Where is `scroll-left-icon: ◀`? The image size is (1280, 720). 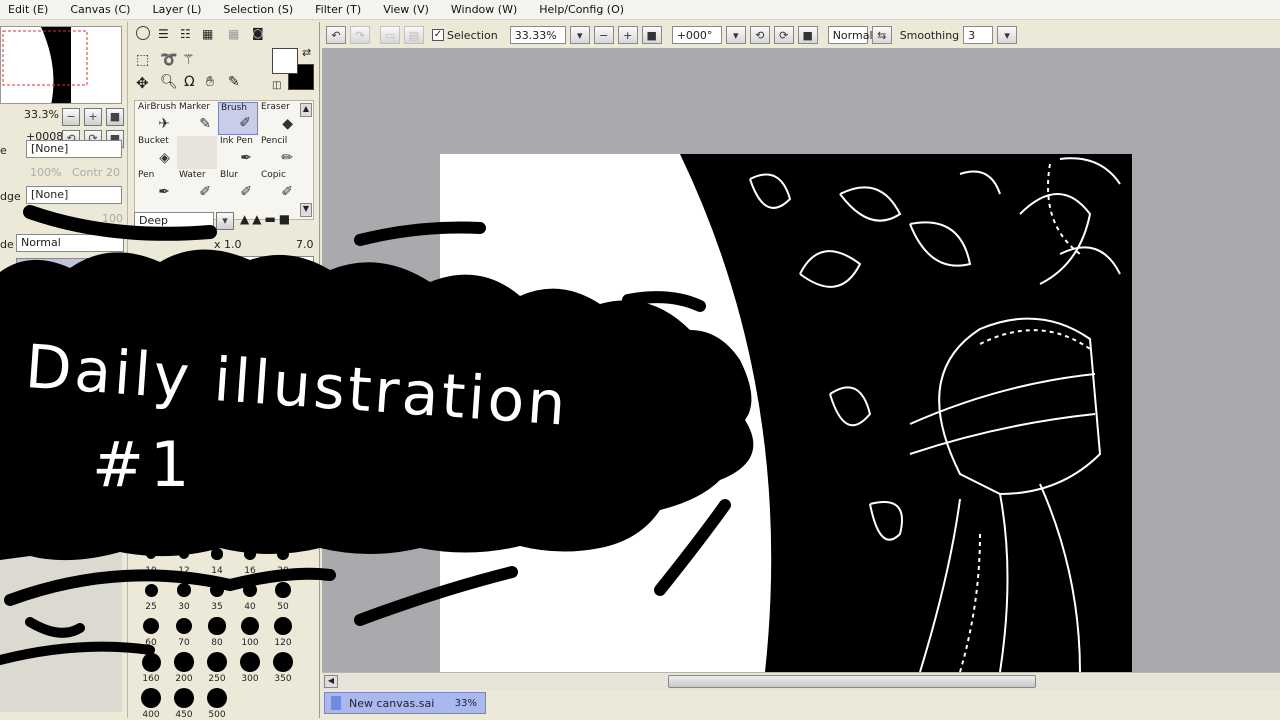
scroll-left-icon: ◀ is located at coordinates (331, 681).